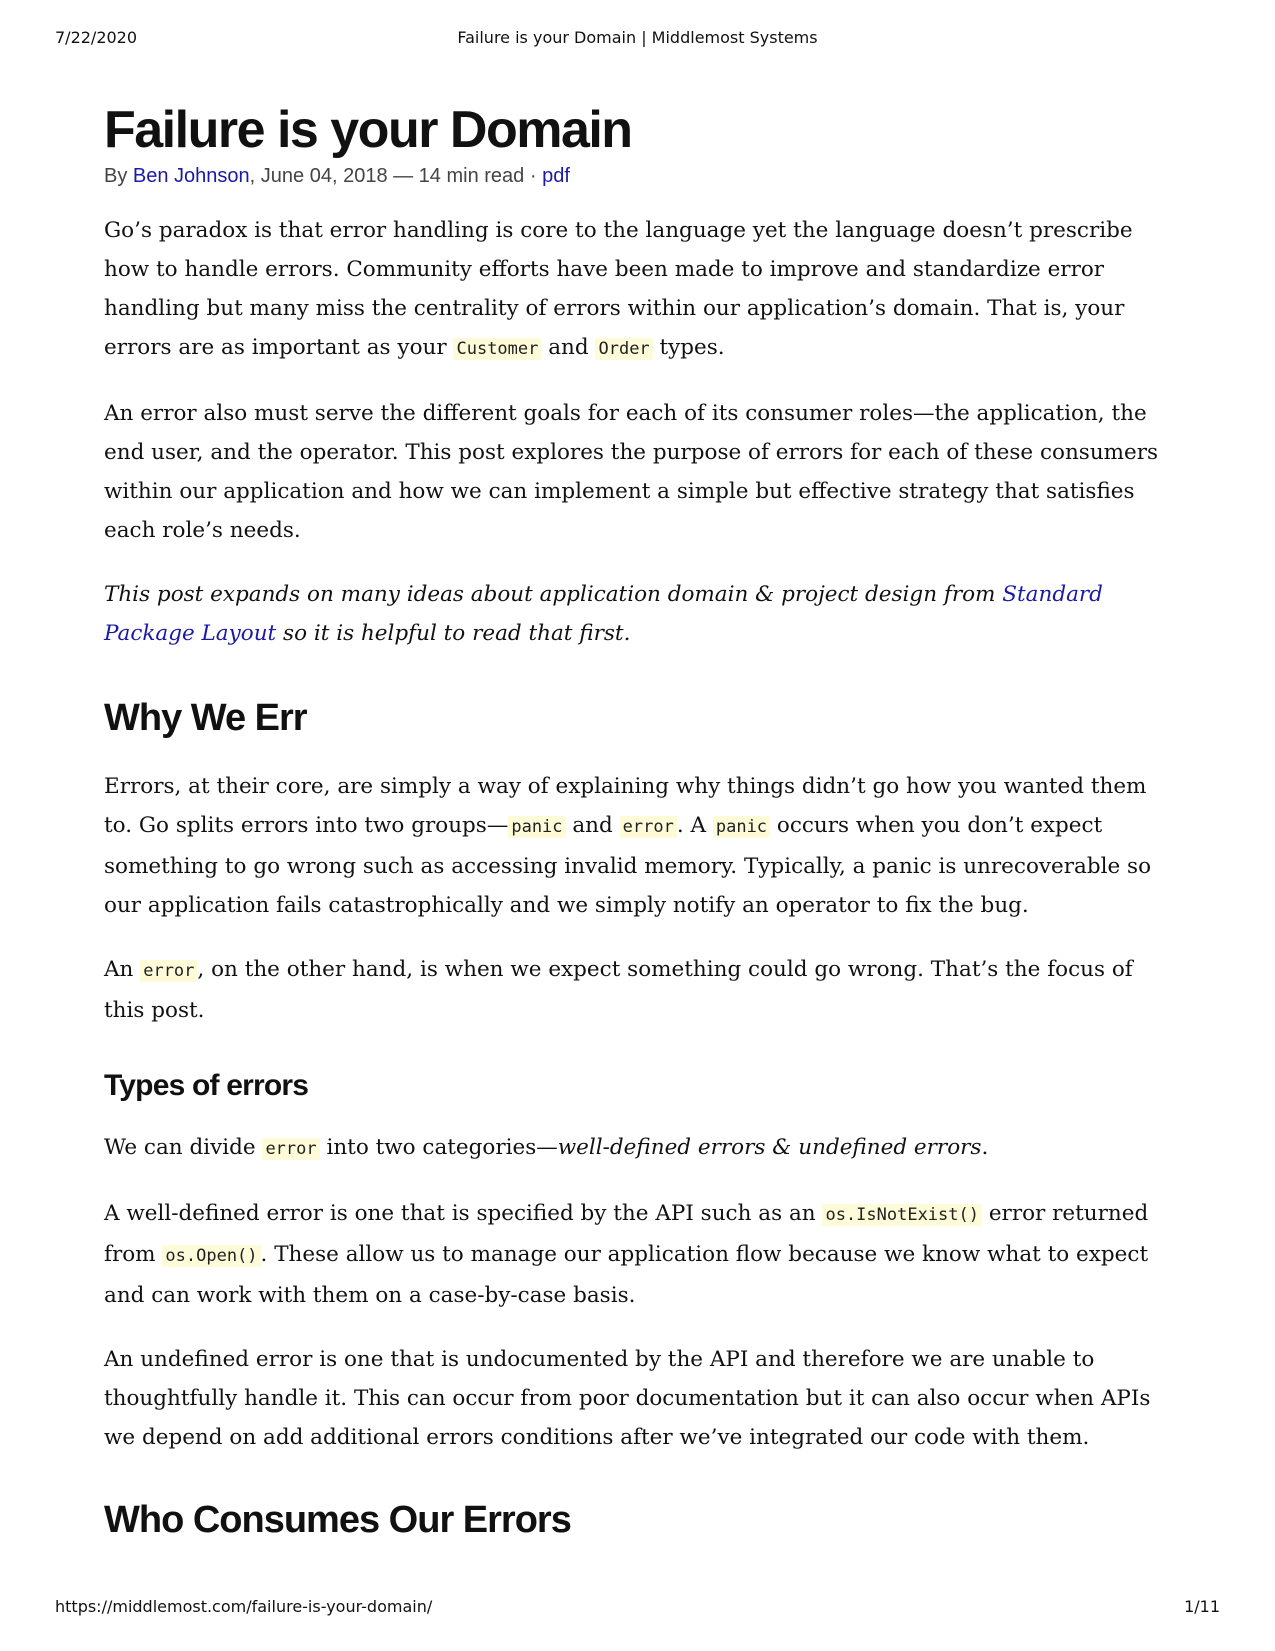  I want to click on inline-code: os.IsNotExist(), so click(902, 1215).